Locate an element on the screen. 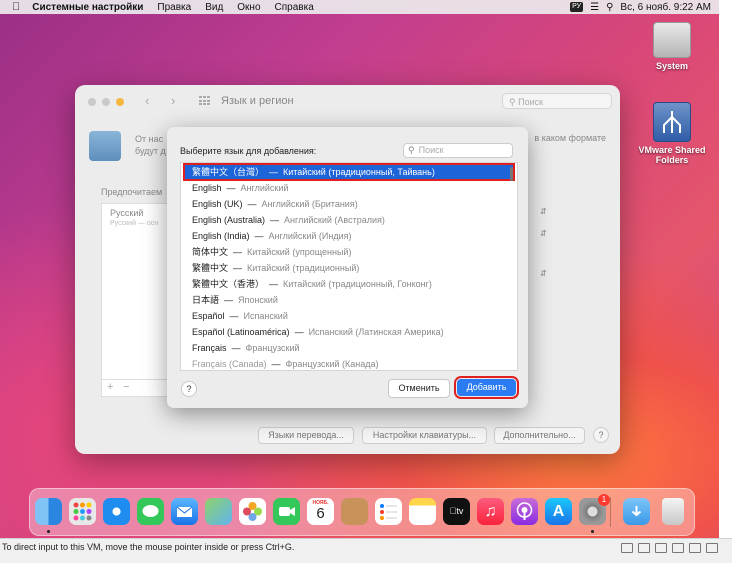  clock: Вс, 6 нояб. 9:22 AM is located at coordinates (665, 7).